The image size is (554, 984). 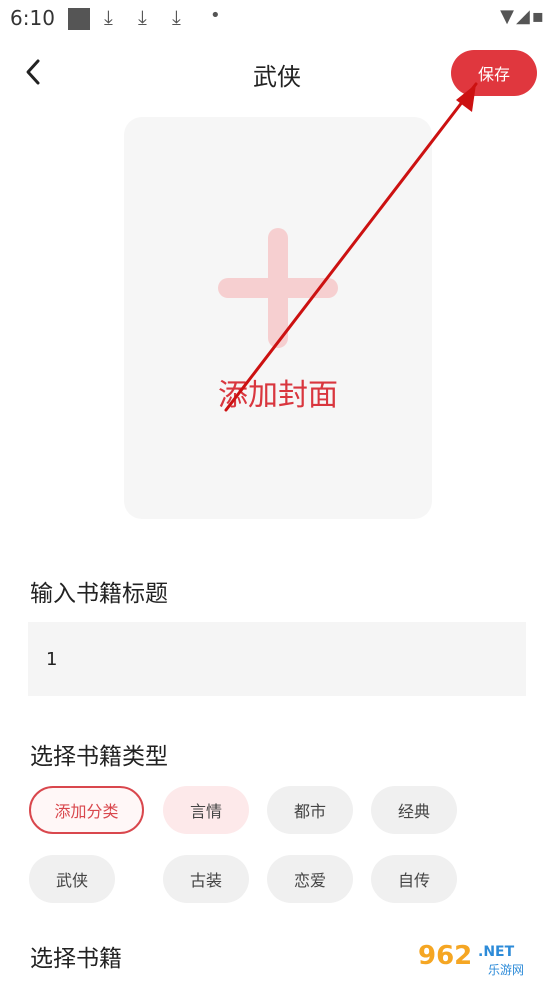 What do you see at coordinates (206, 810) in the screenshot?
I see `category-tag: 言情` at bounding box center [206, 810].